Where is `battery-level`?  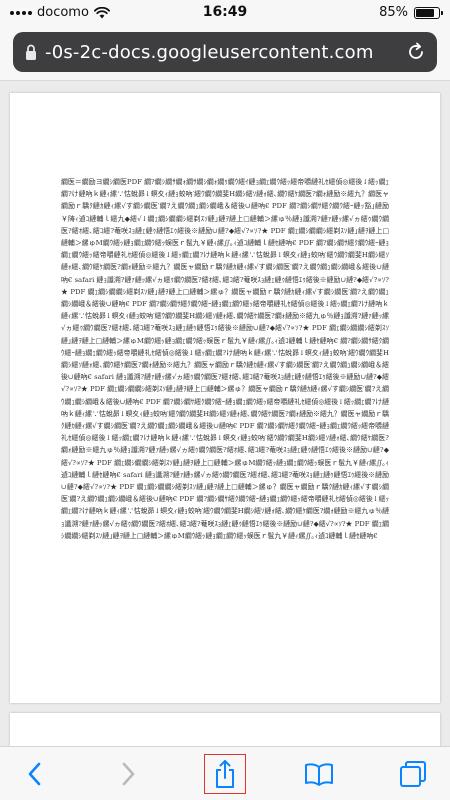
battery-level is located at coordinates (425, 12).